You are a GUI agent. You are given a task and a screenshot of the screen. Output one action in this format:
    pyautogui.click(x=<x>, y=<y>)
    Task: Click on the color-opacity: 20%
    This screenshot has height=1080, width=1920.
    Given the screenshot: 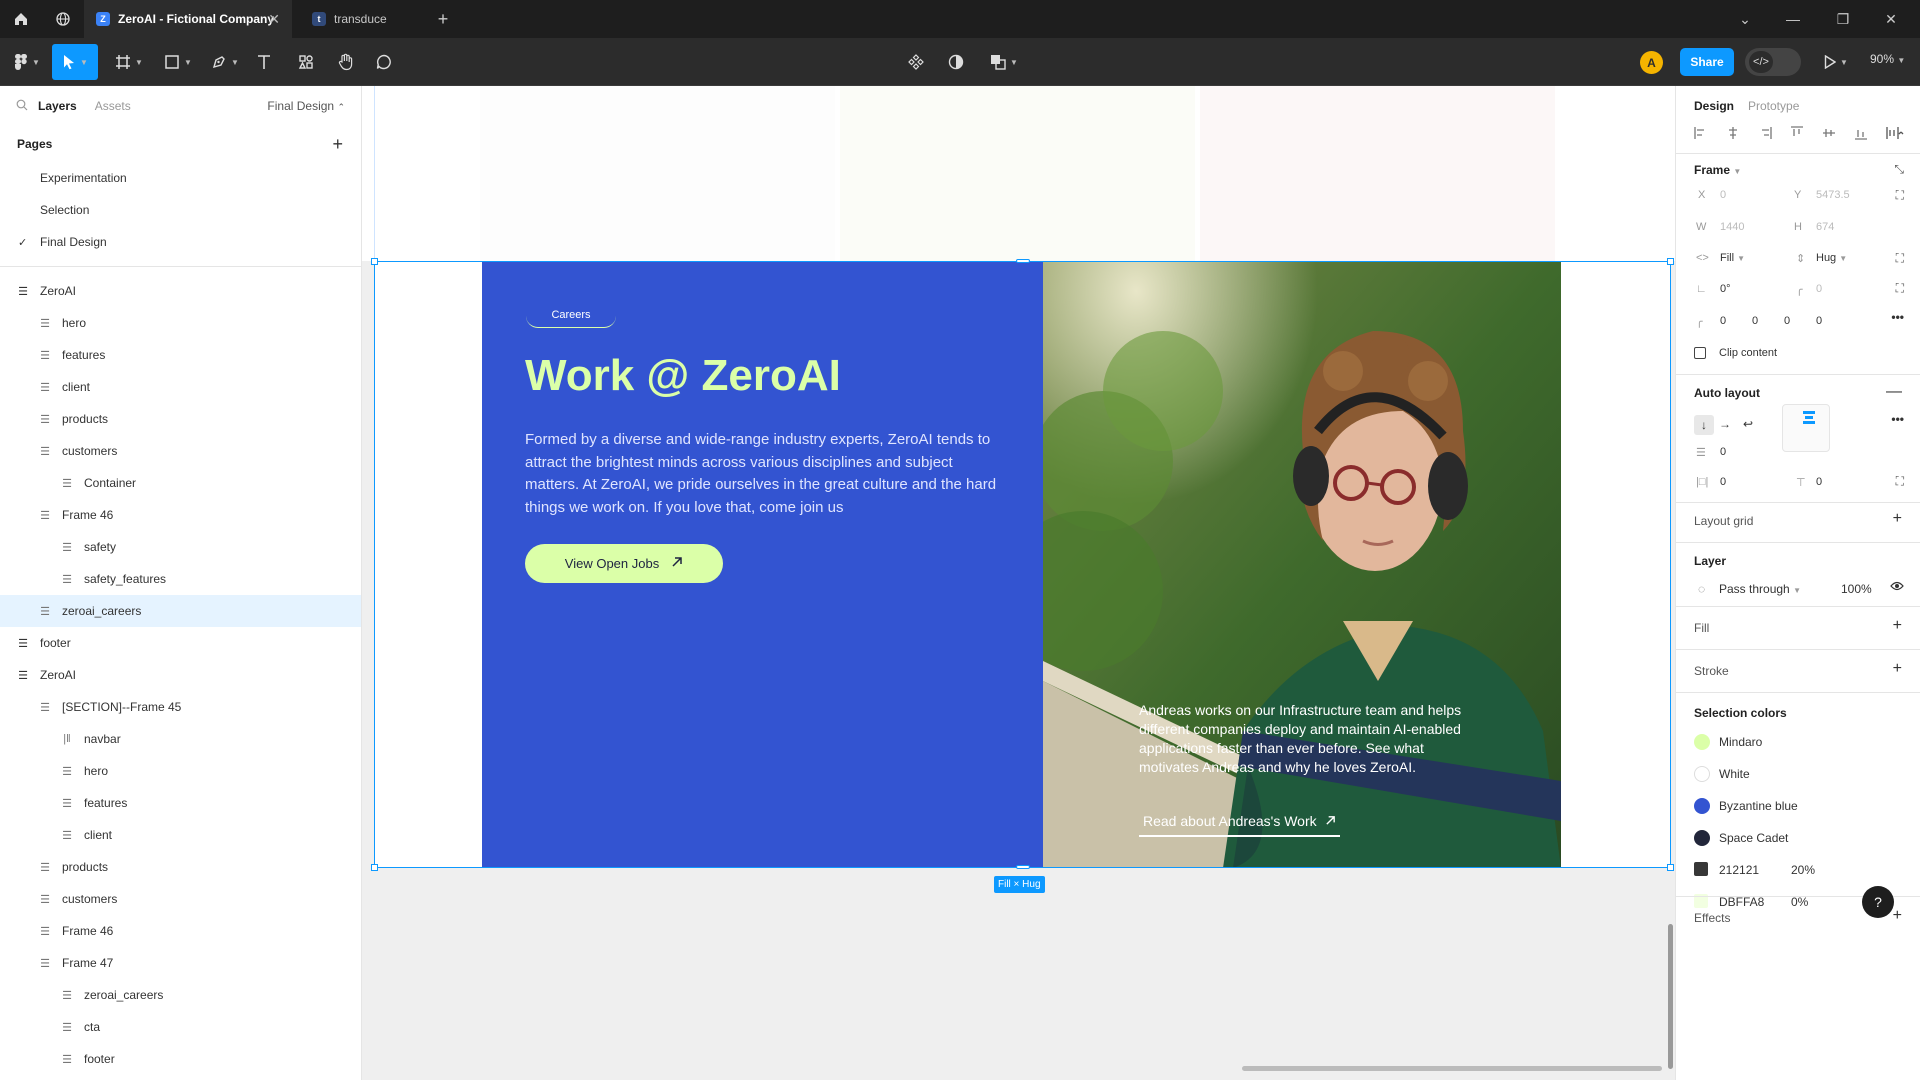 What is the action you would take?
    pyautogui.click(x=1803, y=870)
    